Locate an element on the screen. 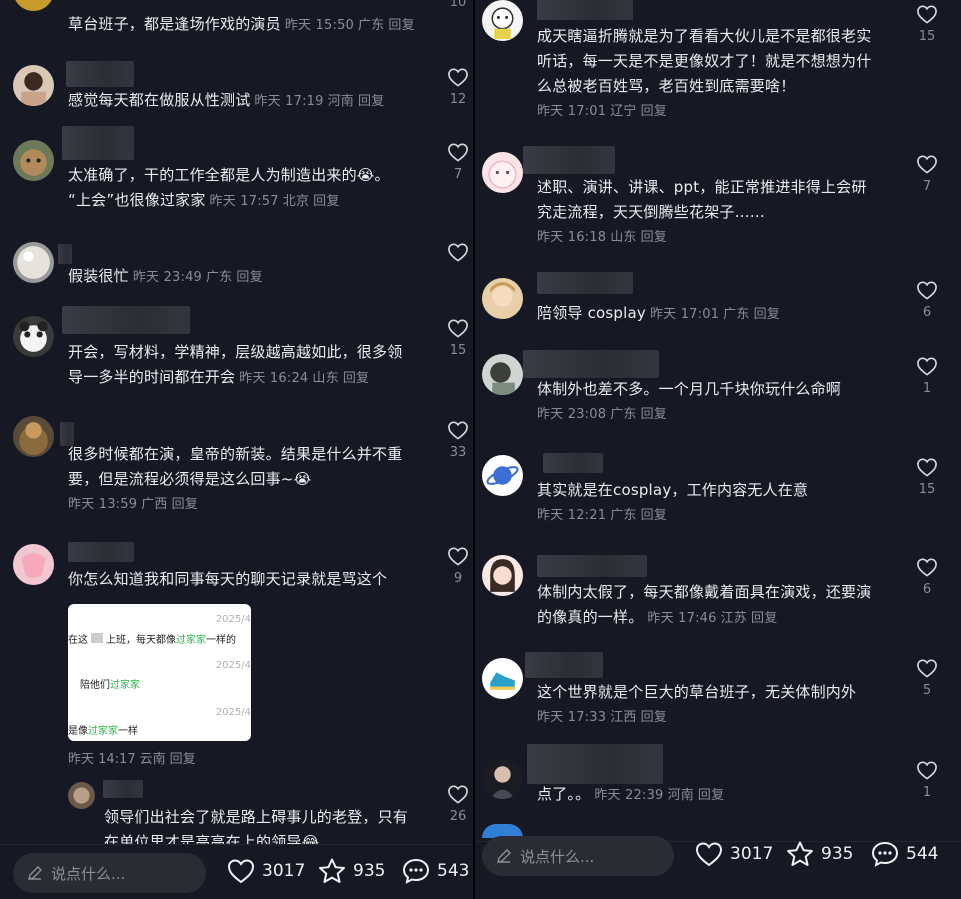  comment-text: 感觉每天都在做服从性测试 昨天 17:19 河南 回复 is located at coordinates (228, 101).